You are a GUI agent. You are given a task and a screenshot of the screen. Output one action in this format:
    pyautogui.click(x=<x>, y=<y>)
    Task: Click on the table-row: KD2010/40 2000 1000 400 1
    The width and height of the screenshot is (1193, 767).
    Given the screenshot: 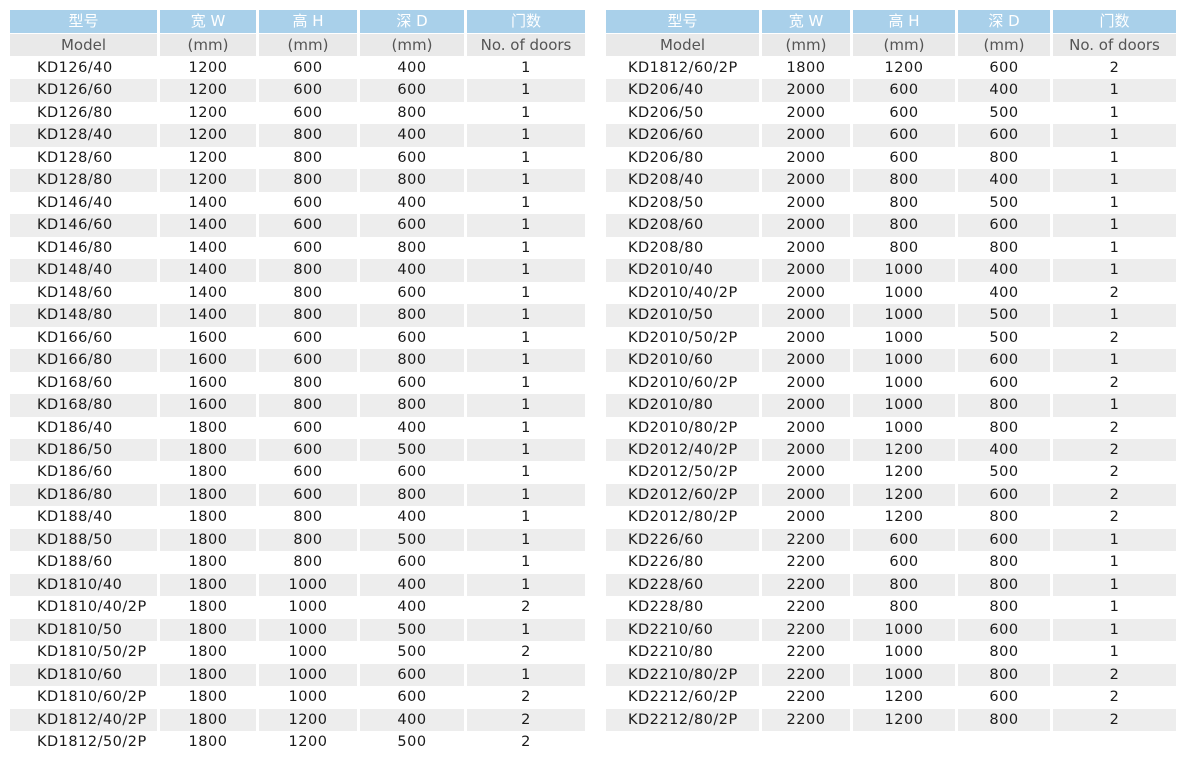 What is the action you would take?
    pyautogui.click(x=891, y=270)
    